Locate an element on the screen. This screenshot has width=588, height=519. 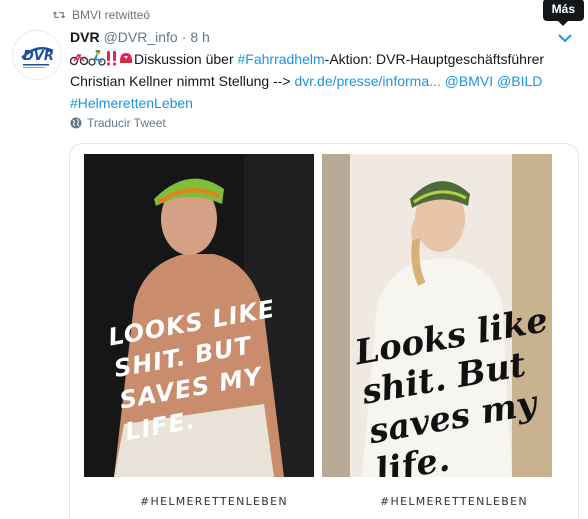
double-exclamation-emoji is located at coordinates (111, 58).